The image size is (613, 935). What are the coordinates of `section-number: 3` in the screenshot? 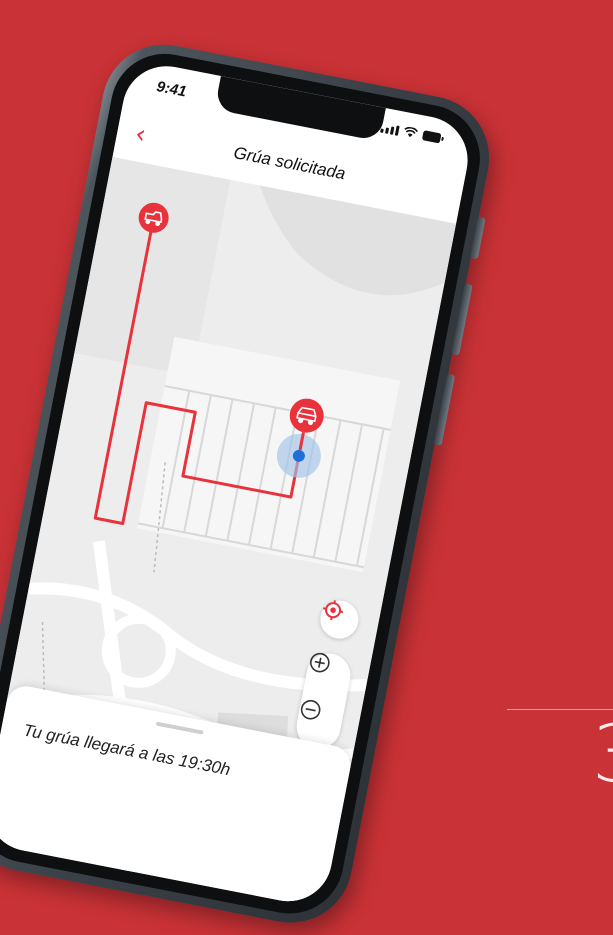 It's located at (602, 755).